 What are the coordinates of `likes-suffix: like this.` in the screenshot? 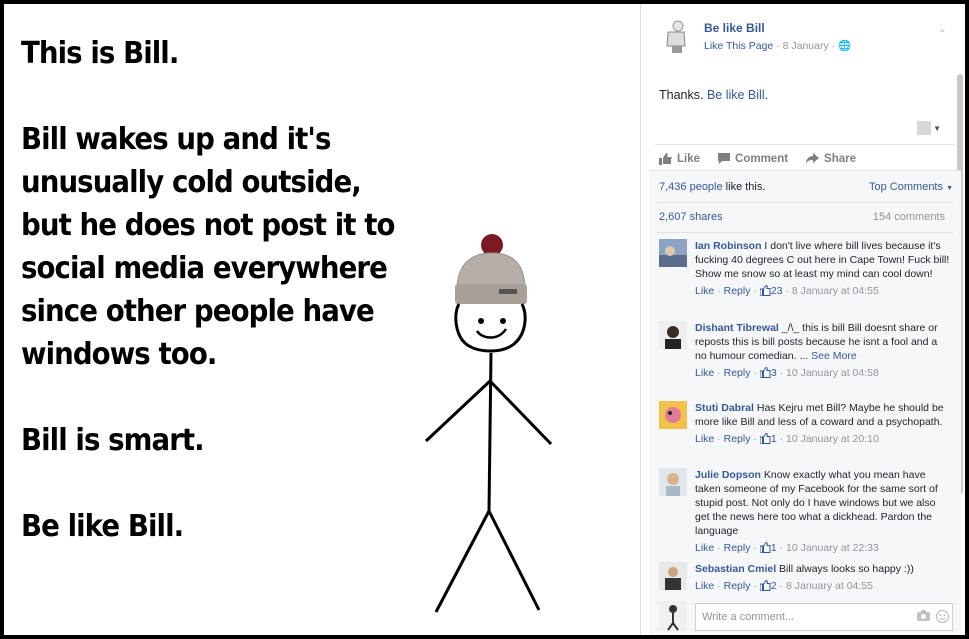 It's located at (744, 187).